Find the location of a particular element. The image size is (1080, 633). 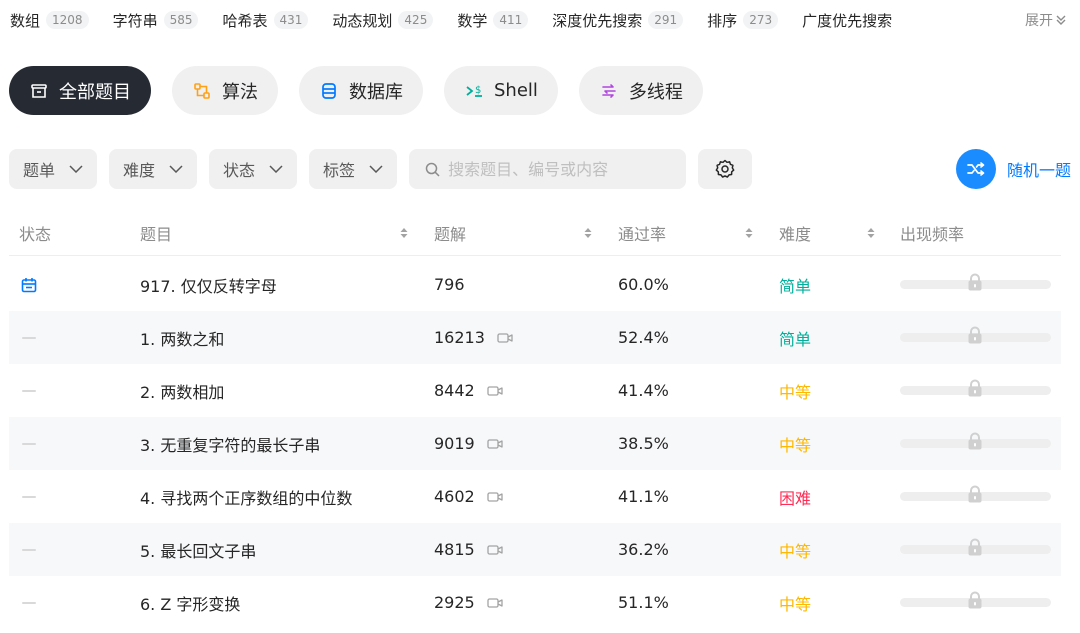

solution-count-cell: 4602 is located at coordinates (468, 496).